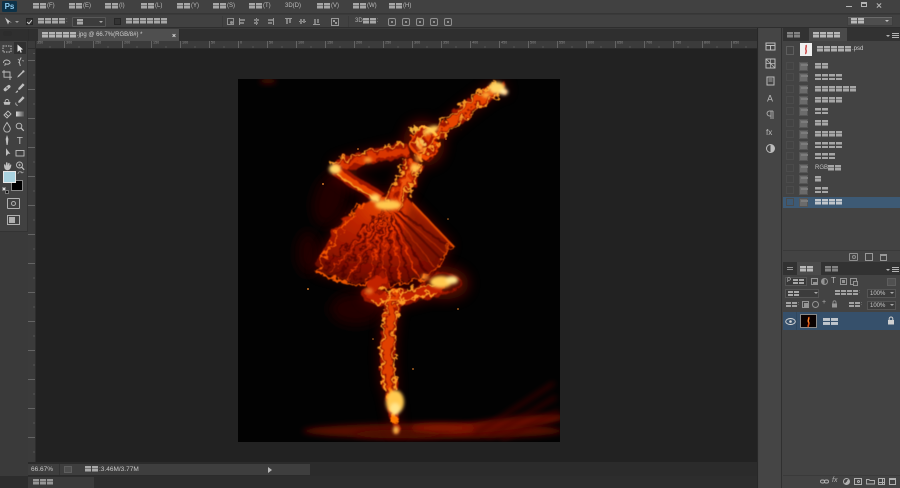 This screenshot has height=488, width=900. I want to click on svg-text: T, so click(20, 141).